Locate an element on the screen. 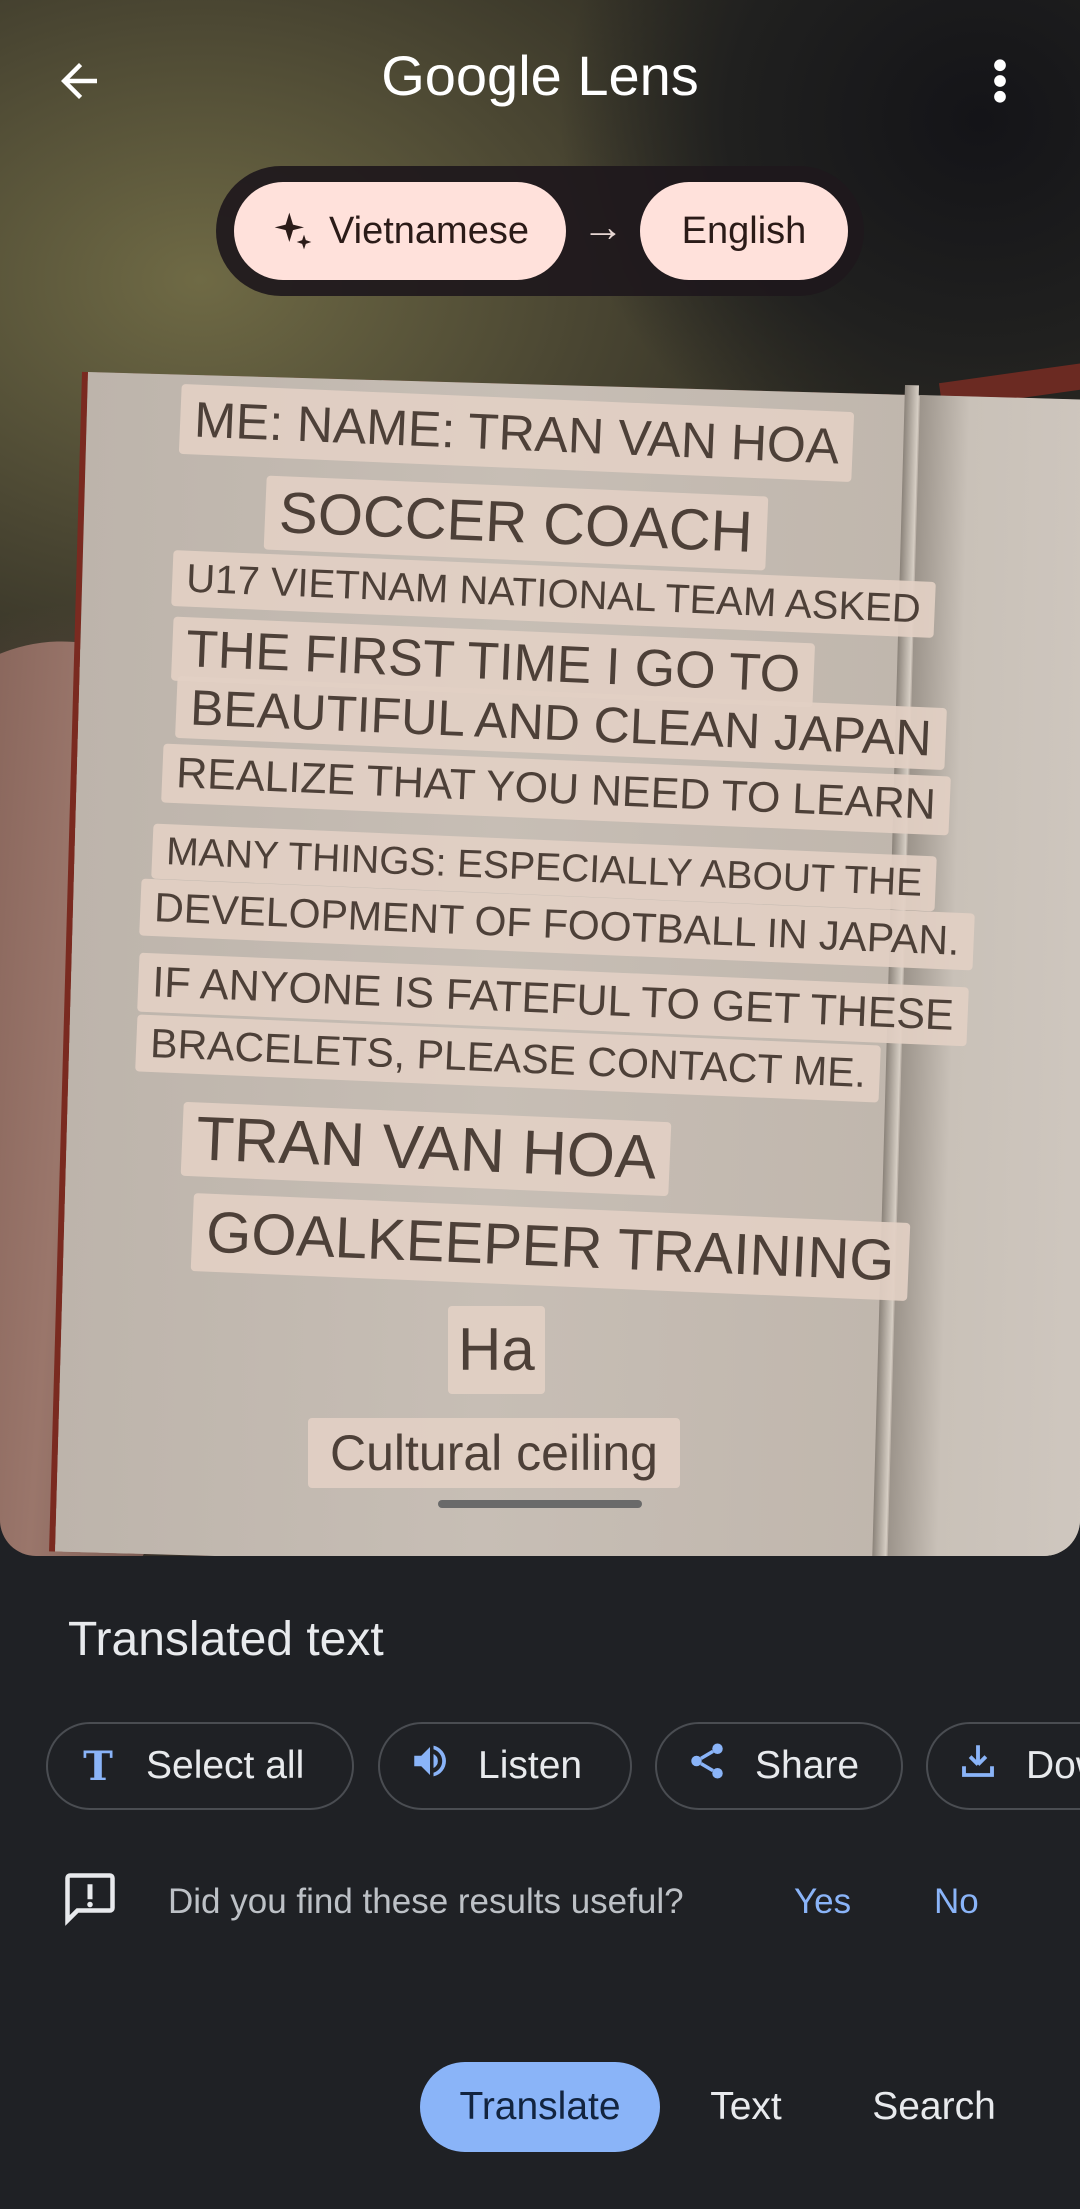 This screenshot has height=2209, width=1080. target-language-chip: English is located at coordinates (744, 231).